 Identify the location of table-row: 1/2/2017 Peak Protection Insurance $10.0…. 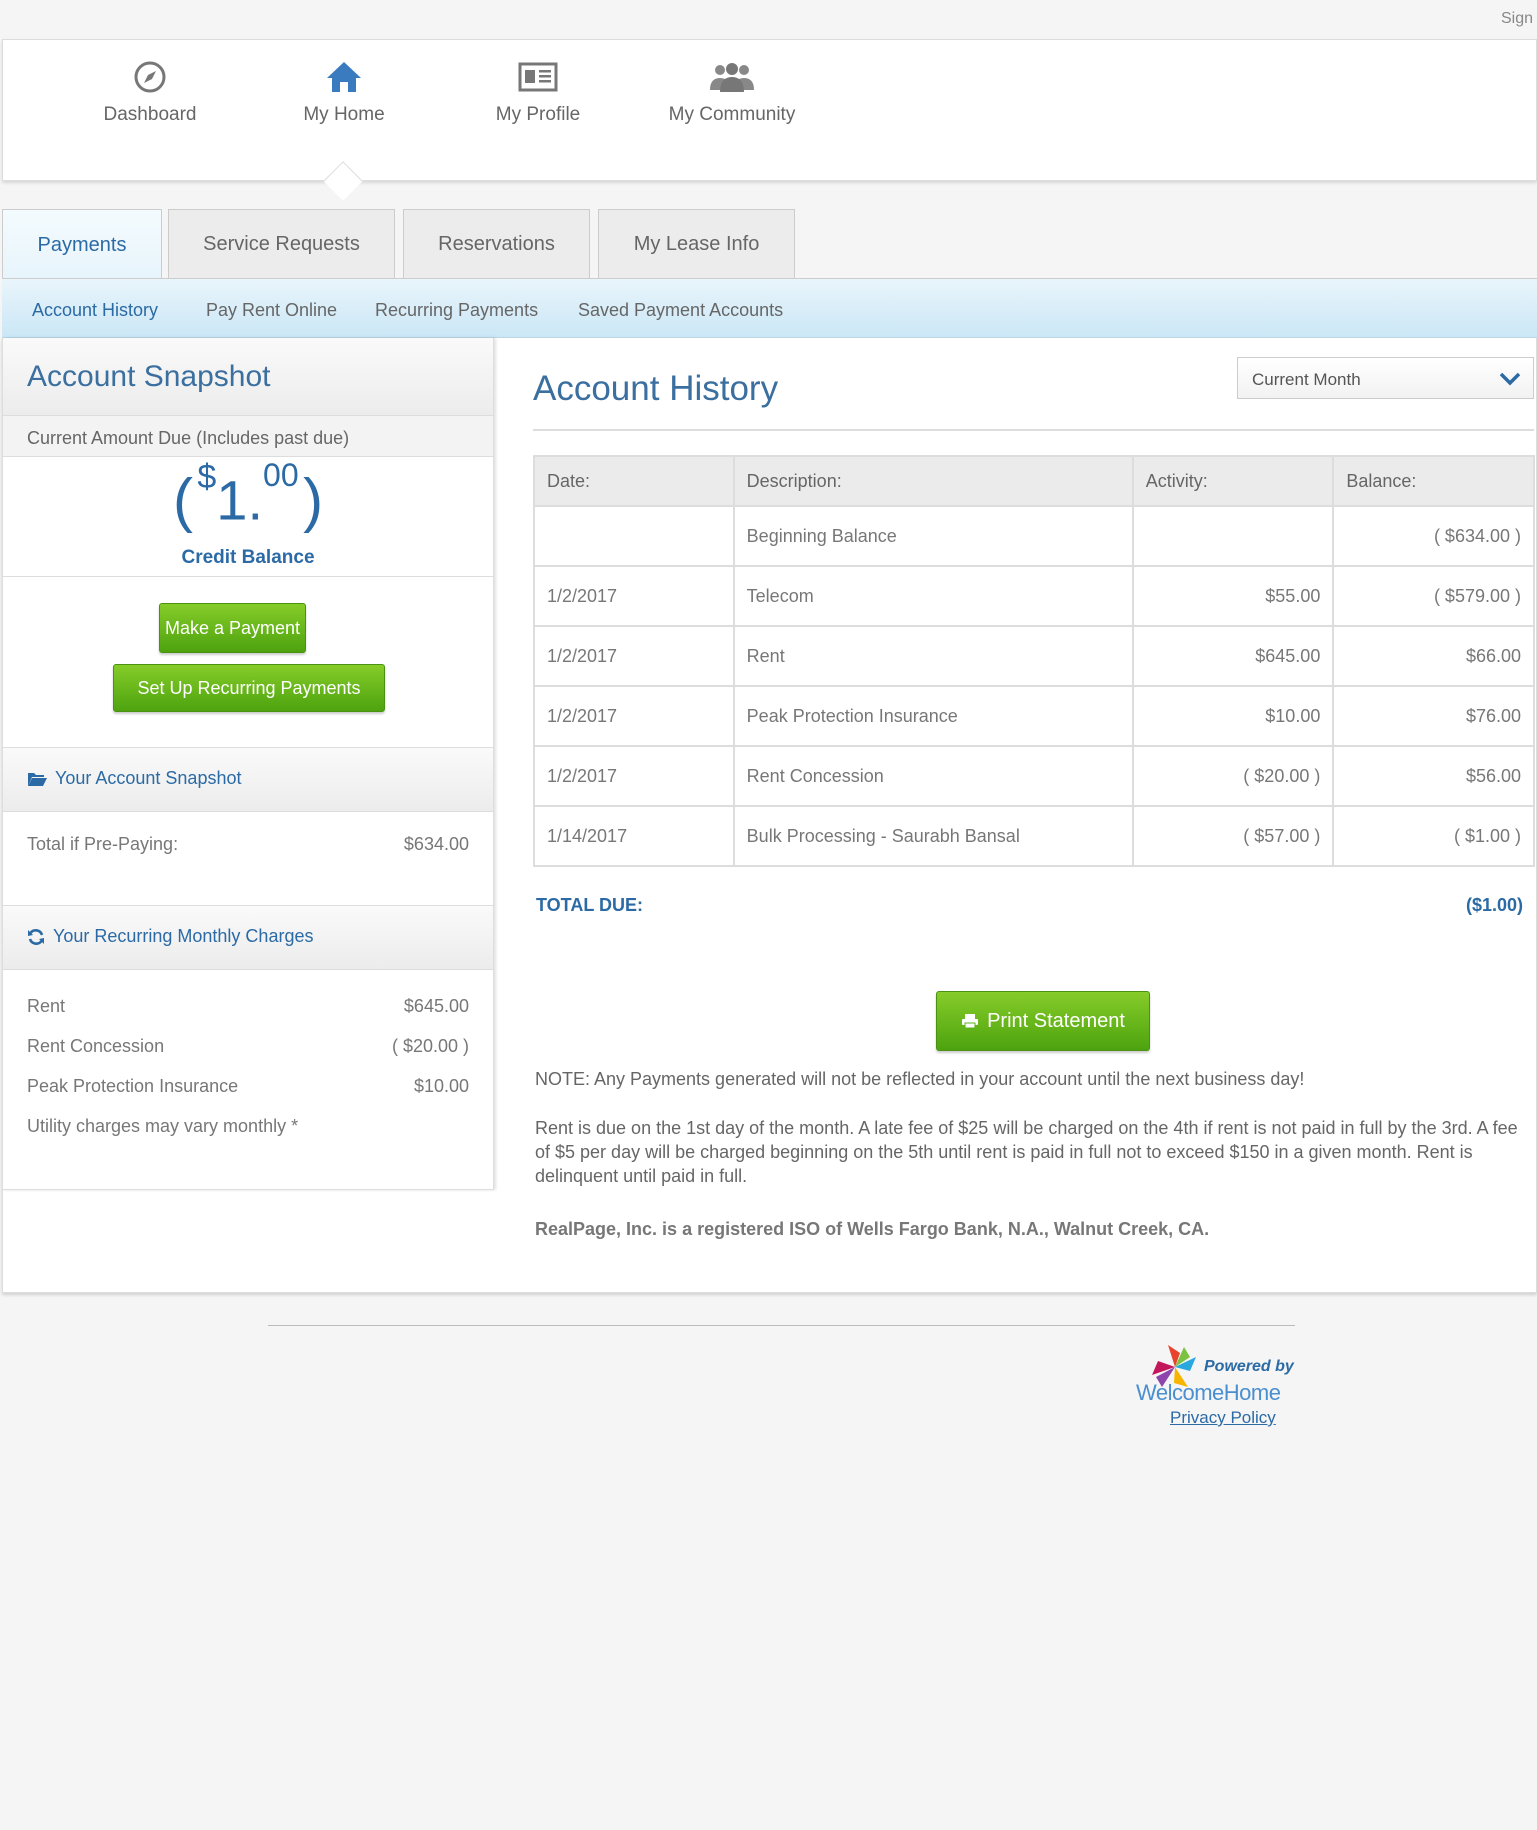
(1034, 716).